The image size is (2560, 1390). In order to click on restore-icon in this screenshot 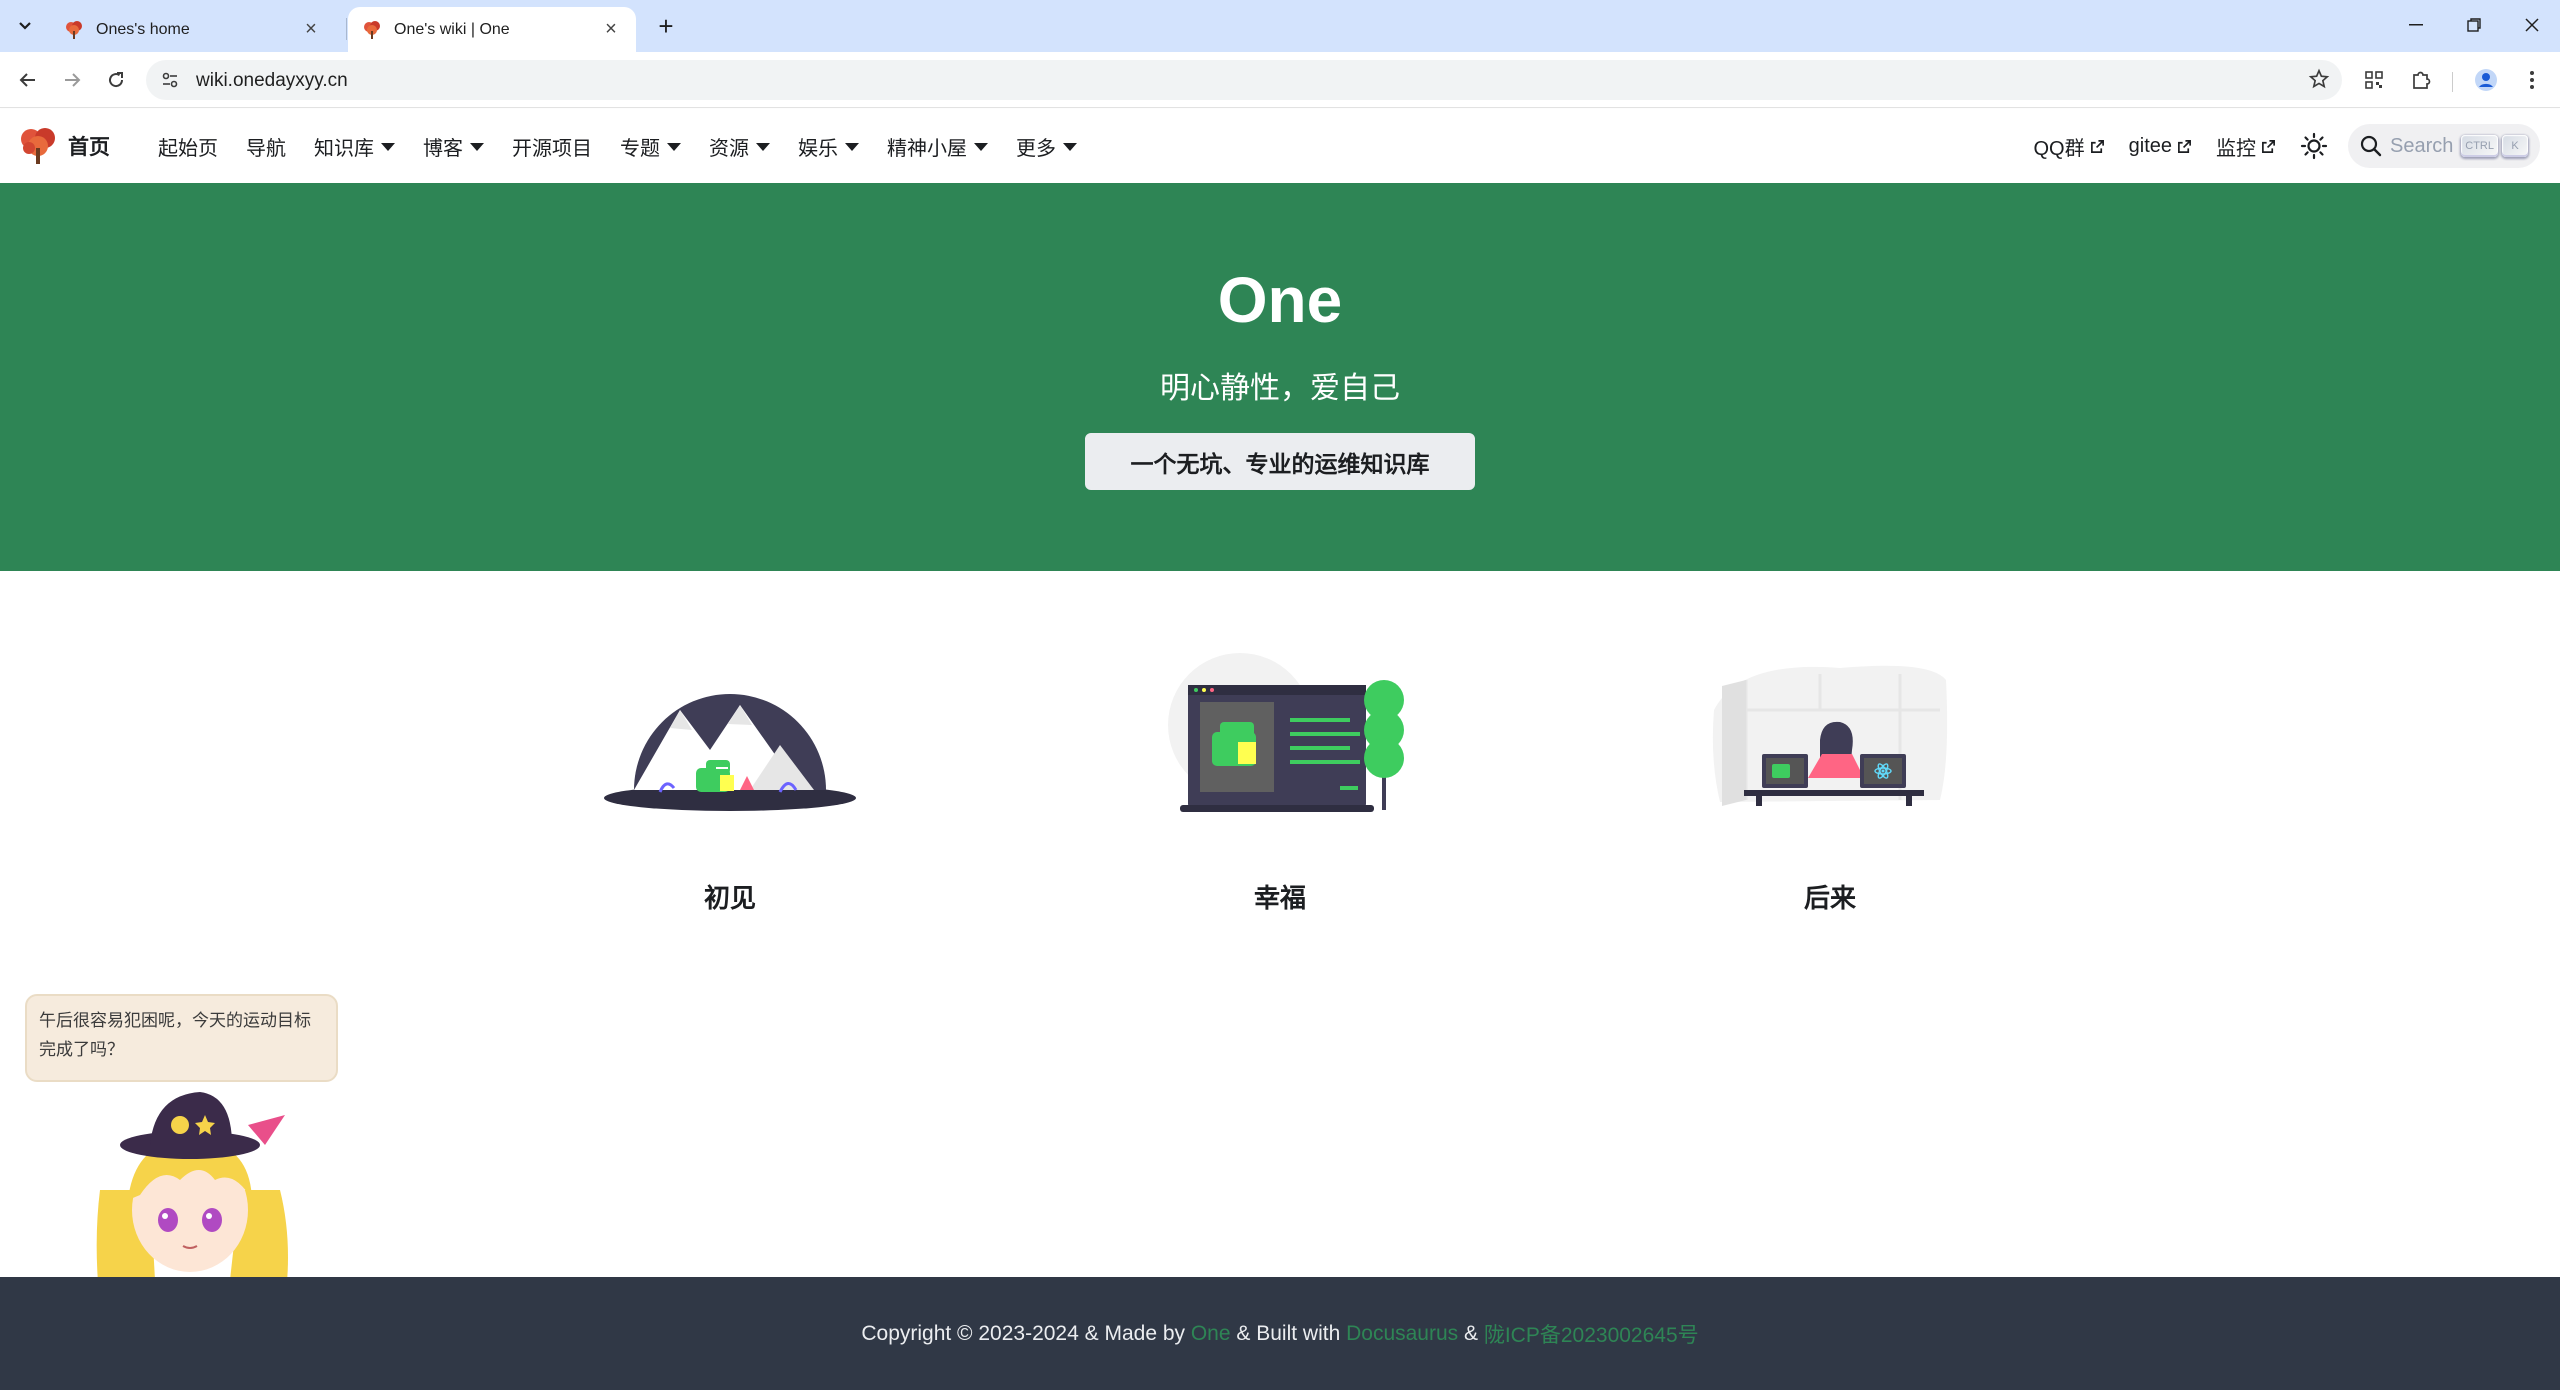, I will do `click(2474, 25)`.